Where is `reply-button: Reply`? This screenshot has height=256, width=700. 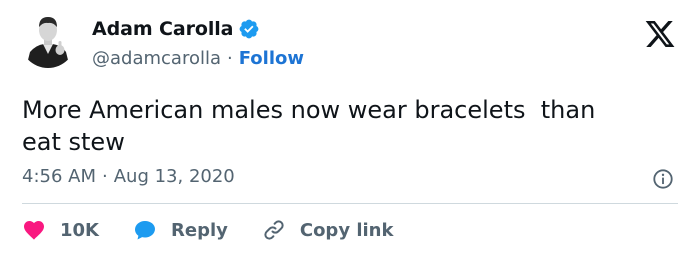
reply-button: Reply is located at coordinates (180, 230).